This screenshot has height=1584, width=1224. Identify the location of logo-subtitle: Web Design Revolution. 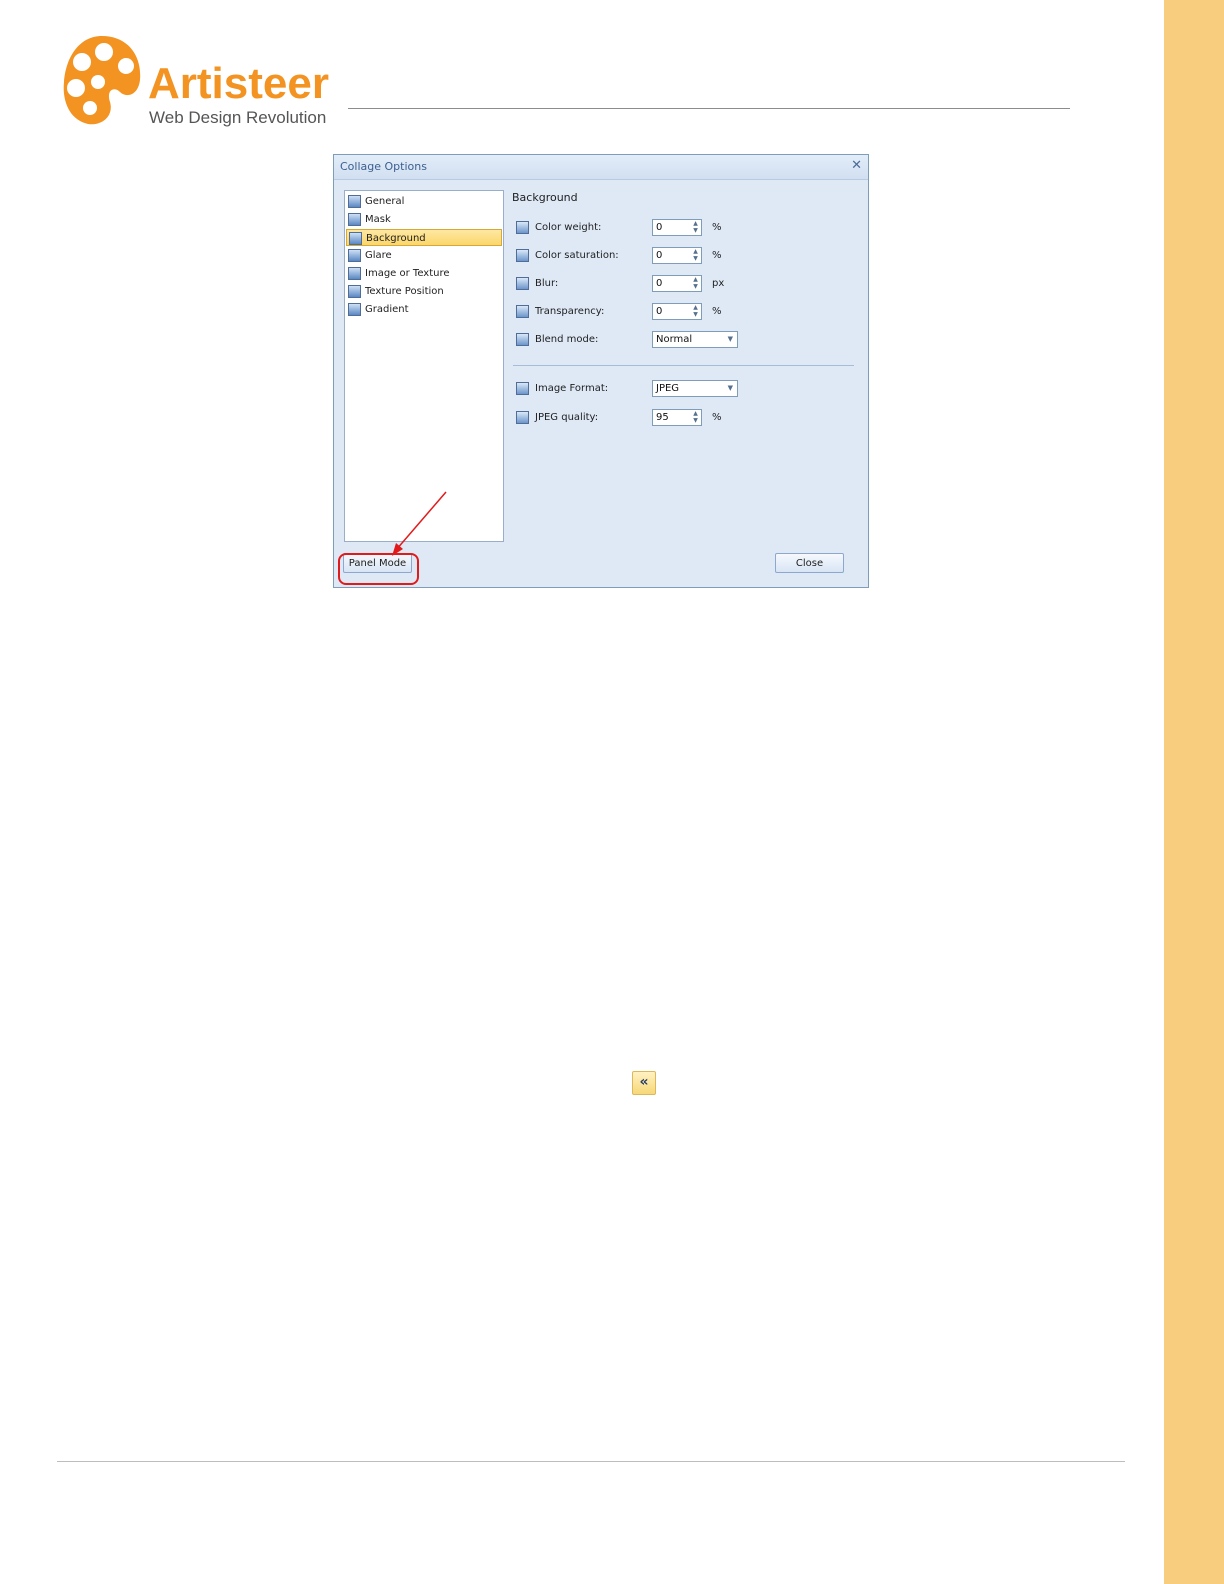
(238, 117).